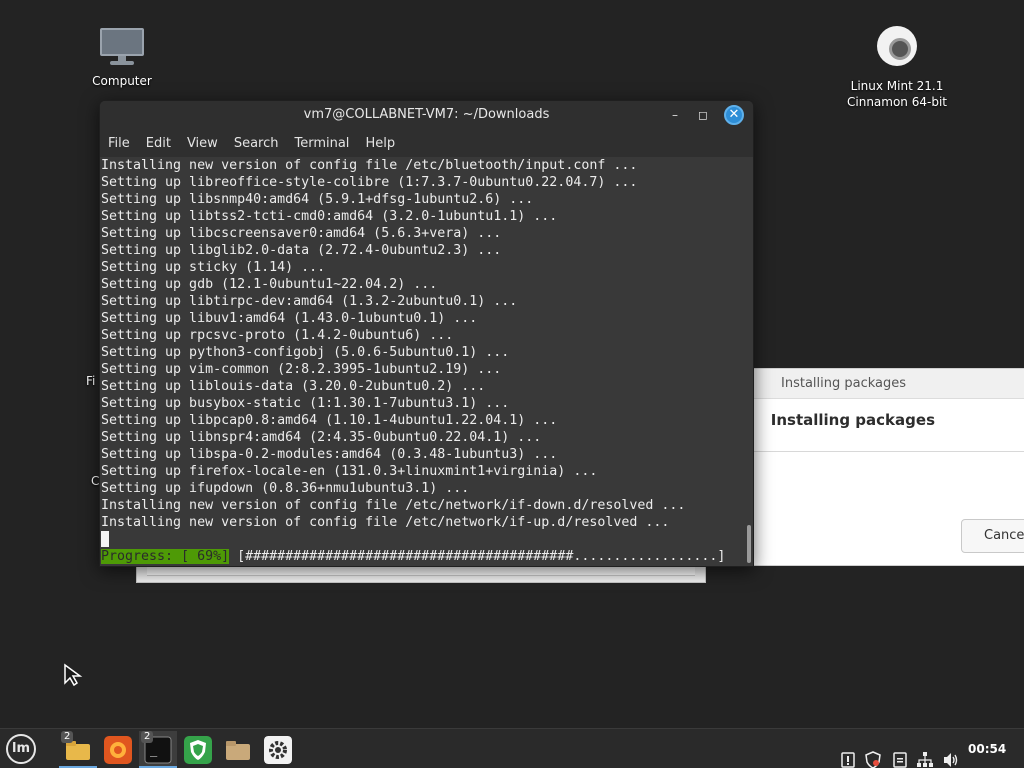  I want to click on settings-icon, so click(278, 750).